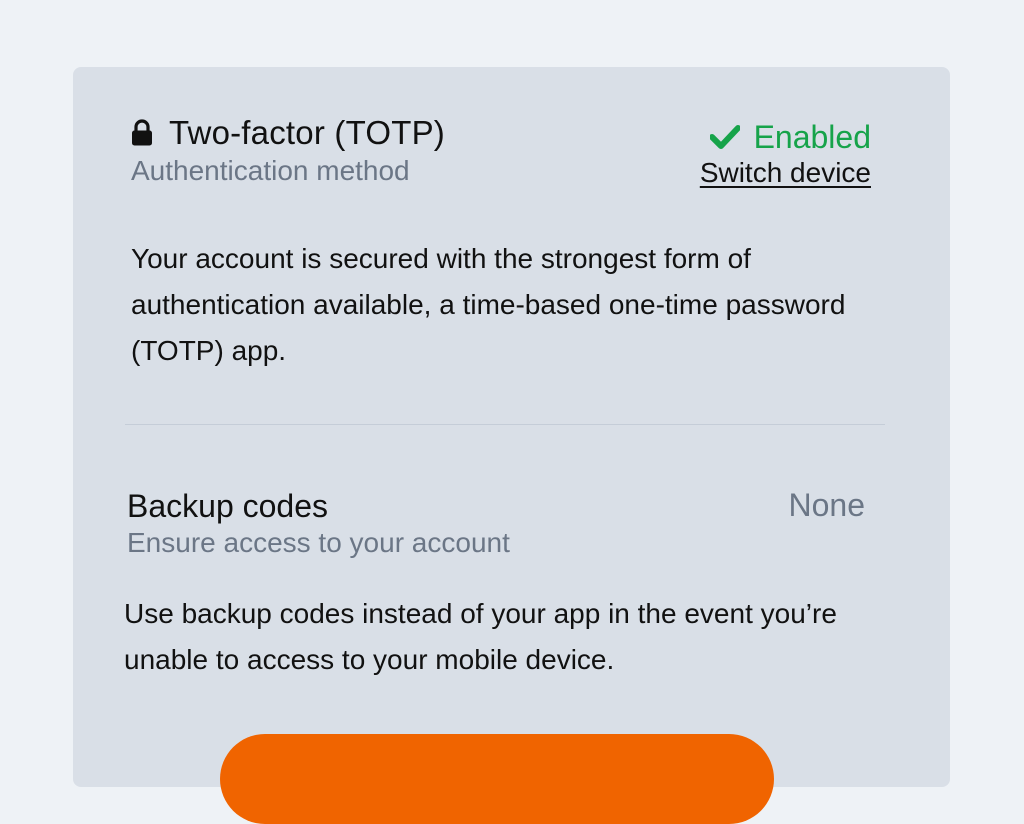  What do you see at coordinates (785, 173) in the screenshot?
I see `switch-device-link: Switch device` at bounding box center [785, 173].